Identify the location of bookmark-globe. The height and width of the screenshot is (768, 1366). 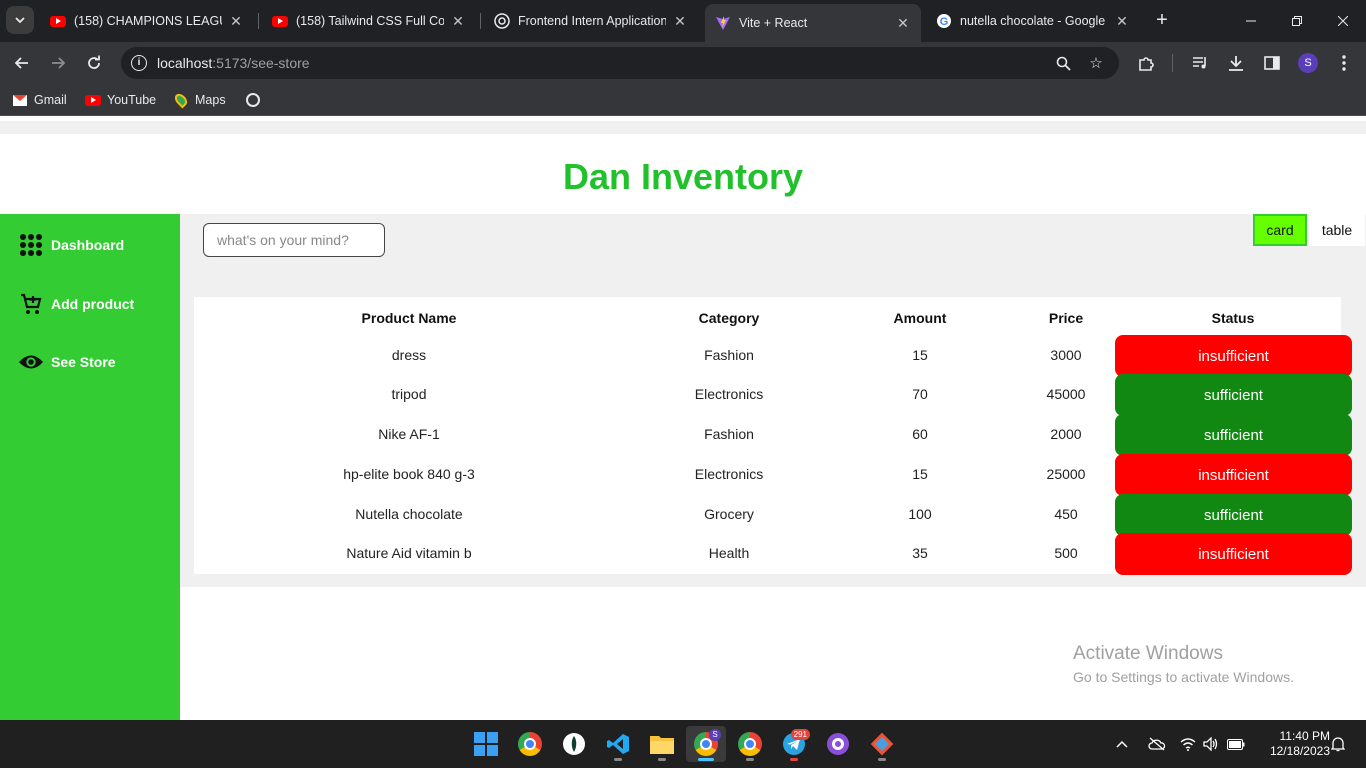
(256, 100).